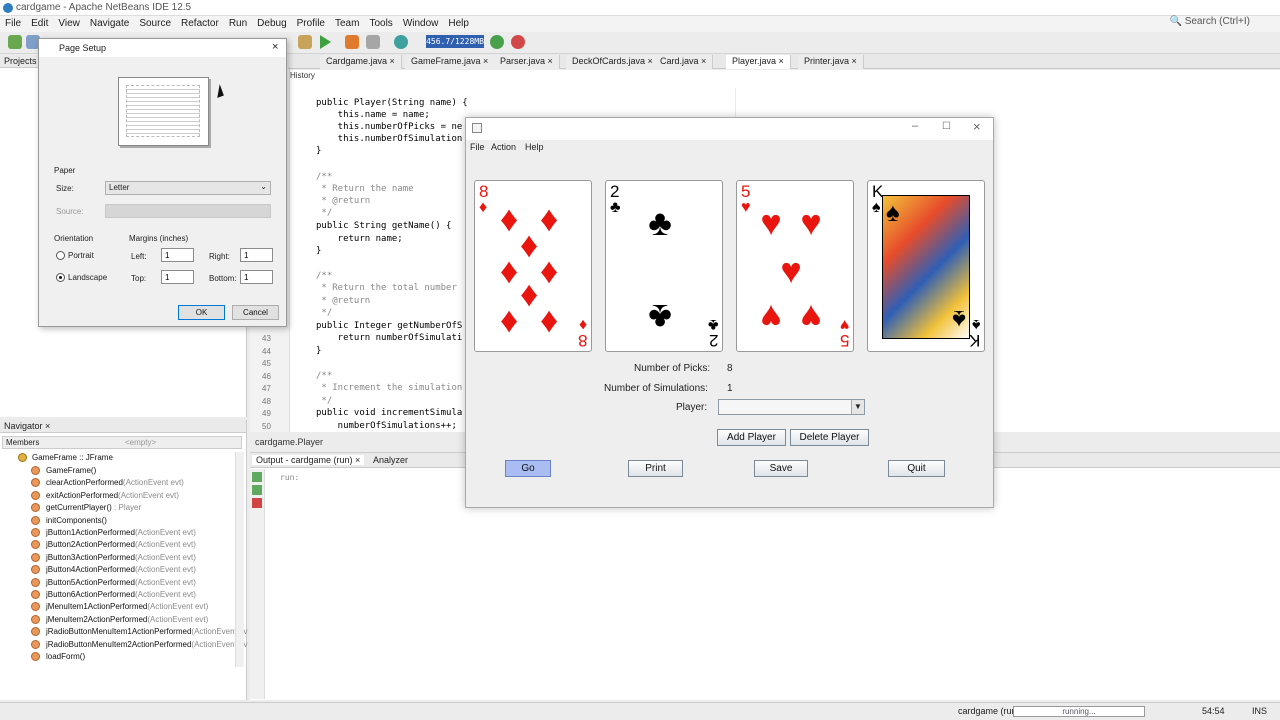  What do you see at coordinates (503, 147) in the screenshot?
I see `cg-menu-action: Action` at bounding box center [503, 147].